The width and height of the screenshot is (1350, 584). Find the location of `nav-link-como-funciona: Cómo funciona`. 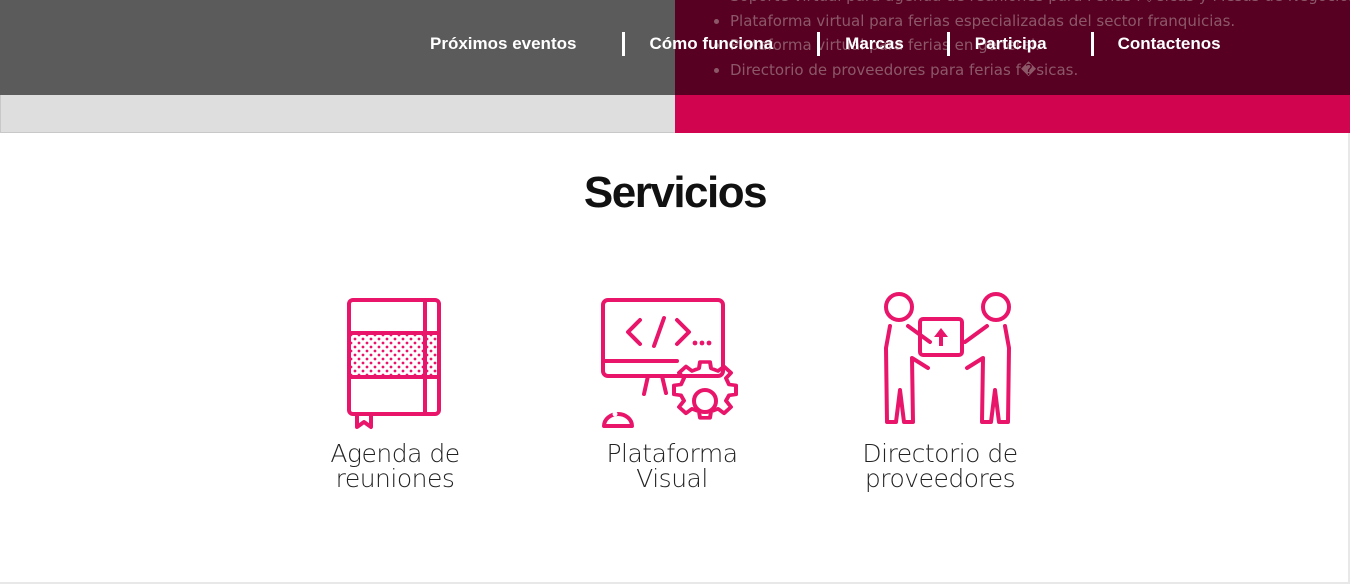

nav-link-como-funciona: Cómo funciona is located at coordinates (711, 44).